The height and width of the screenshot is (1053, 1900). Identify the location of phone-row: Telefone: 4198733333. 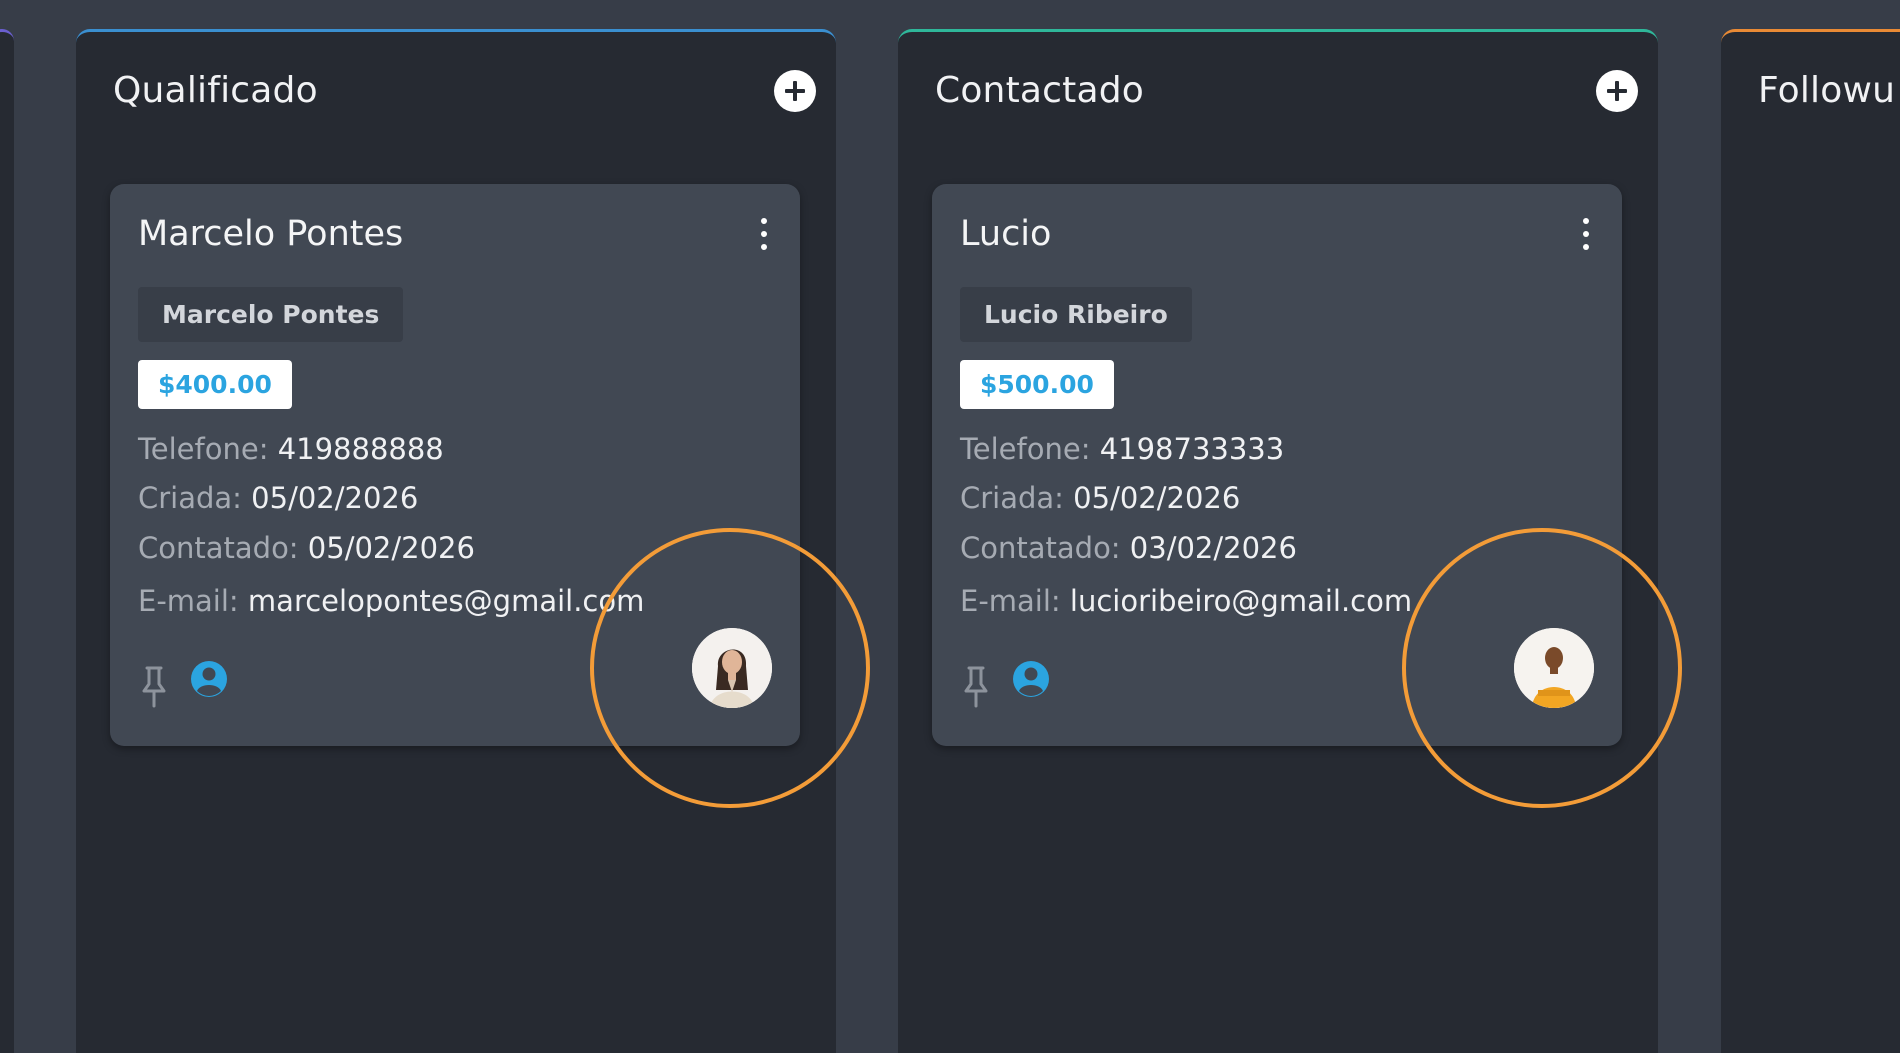
(1122, 449).